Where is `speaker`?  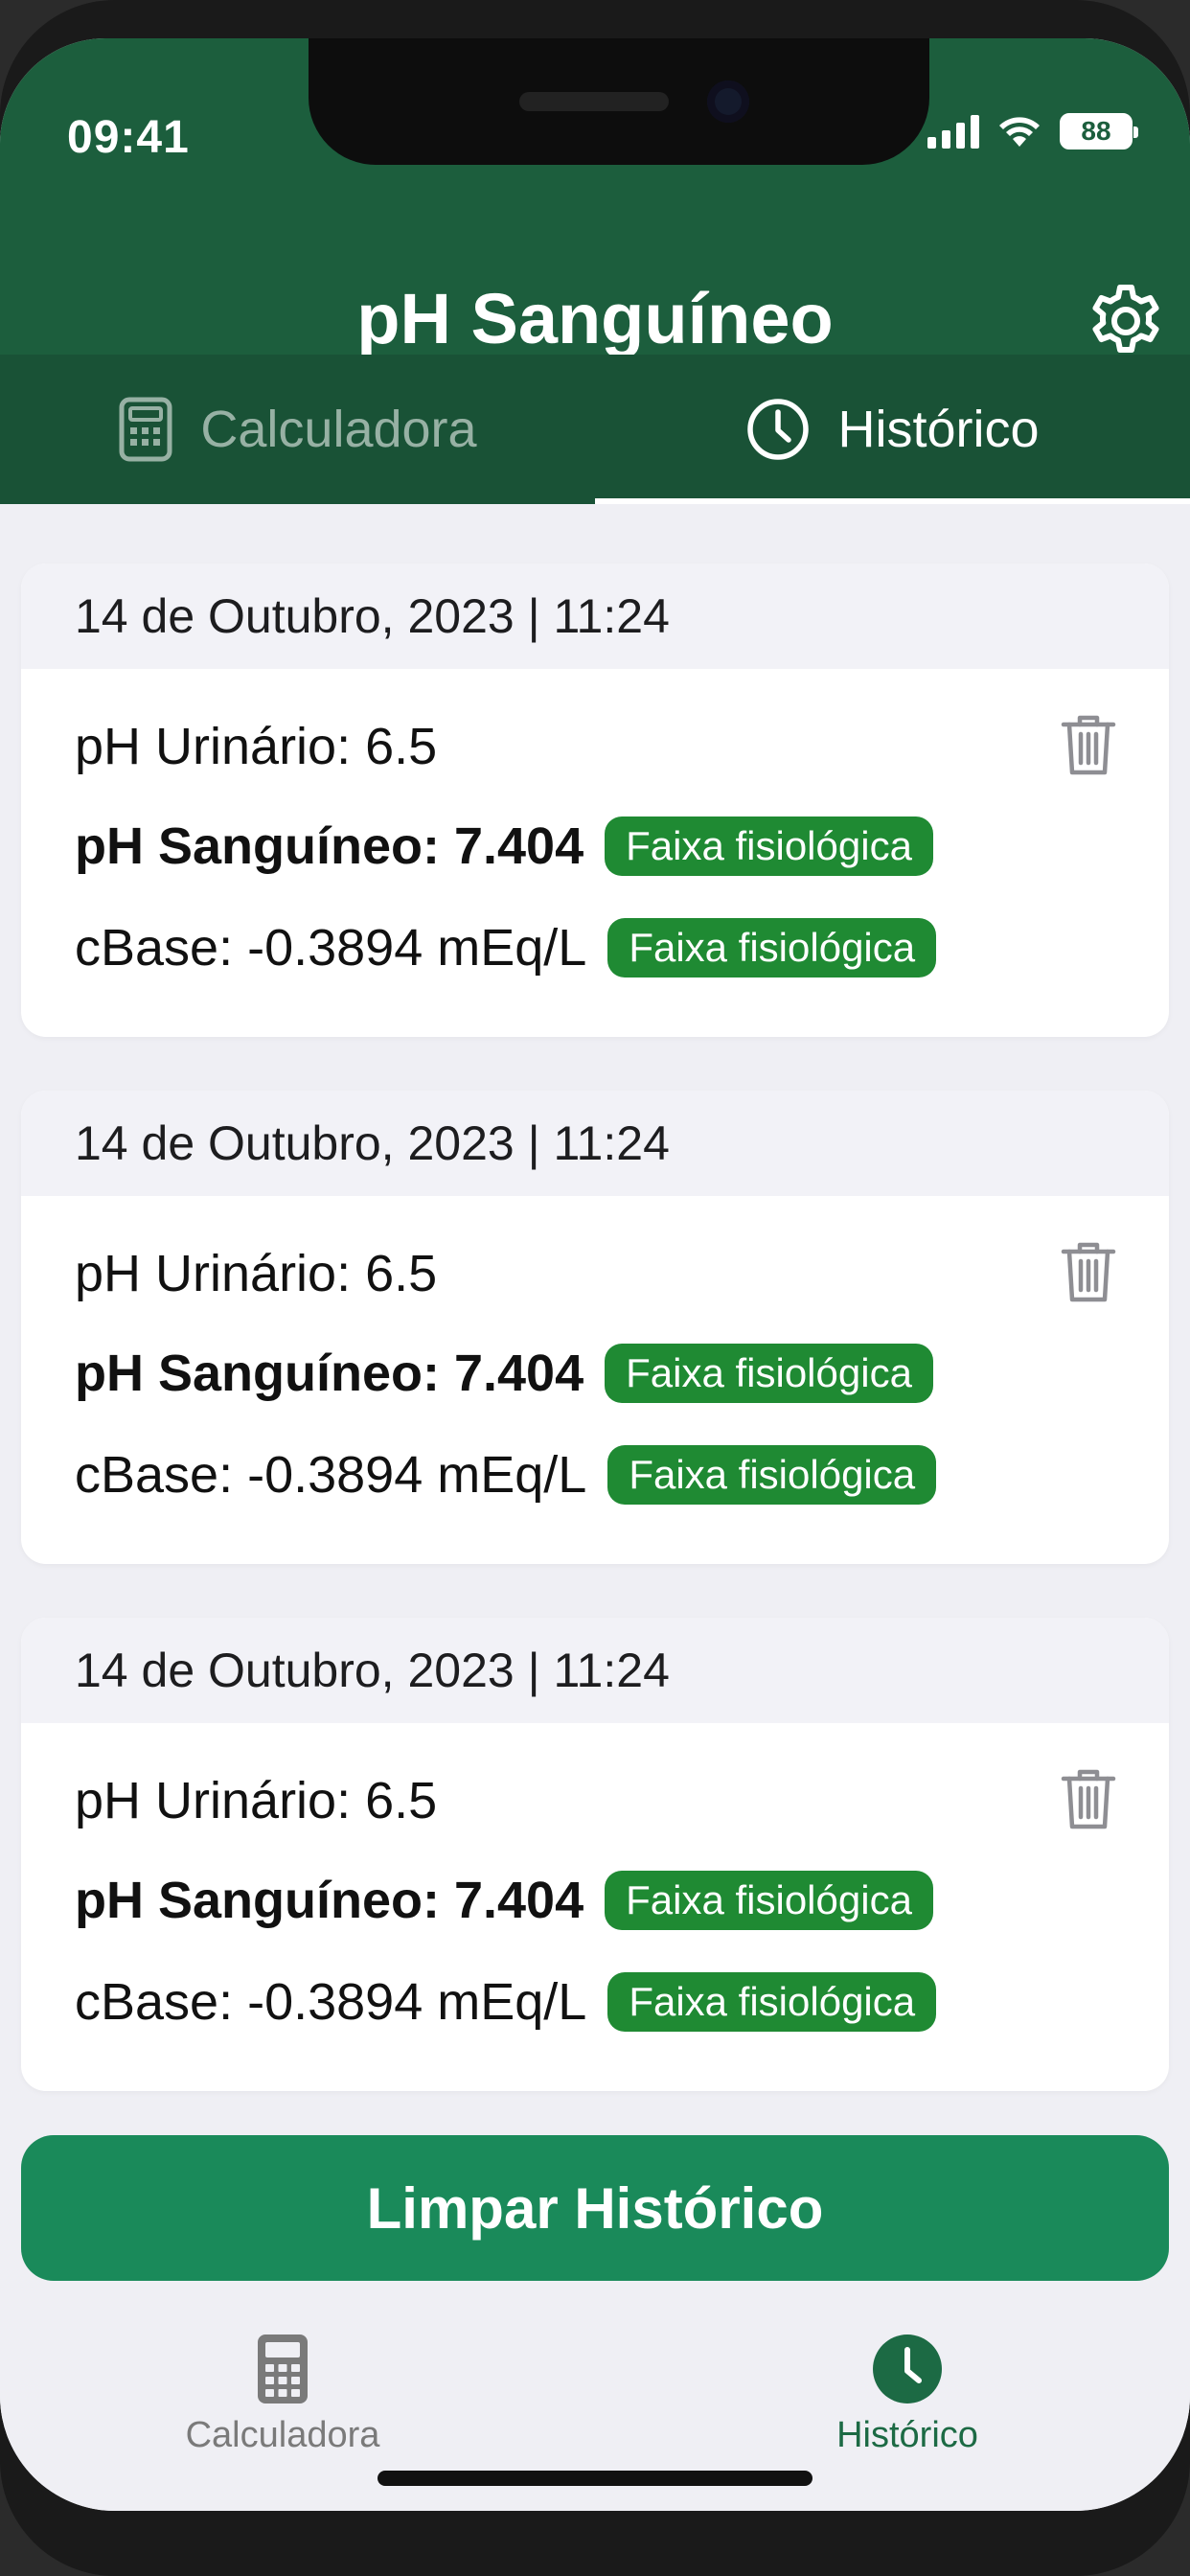 speaker is located at coordinates (594, 101).